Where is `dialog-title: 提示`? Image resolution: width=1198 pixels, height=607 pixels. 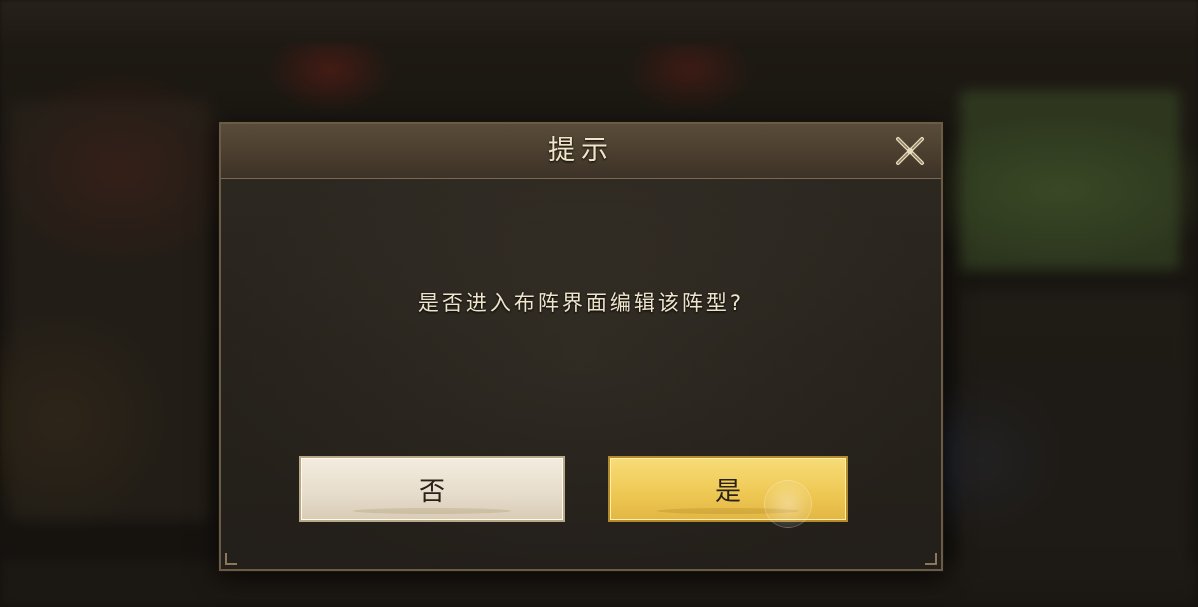
dialog-title: 提示 is located at coordinates (581, 150).